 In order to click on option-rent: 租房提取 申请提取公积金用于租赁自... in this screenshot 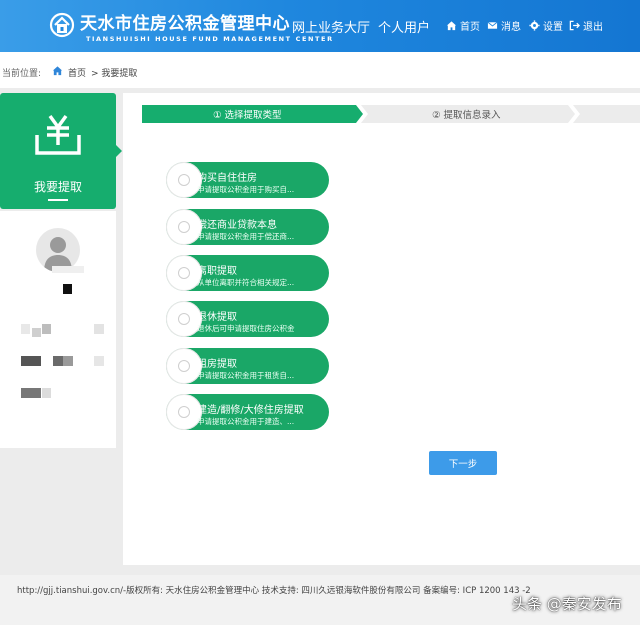, I will do `click(247, 366)`.